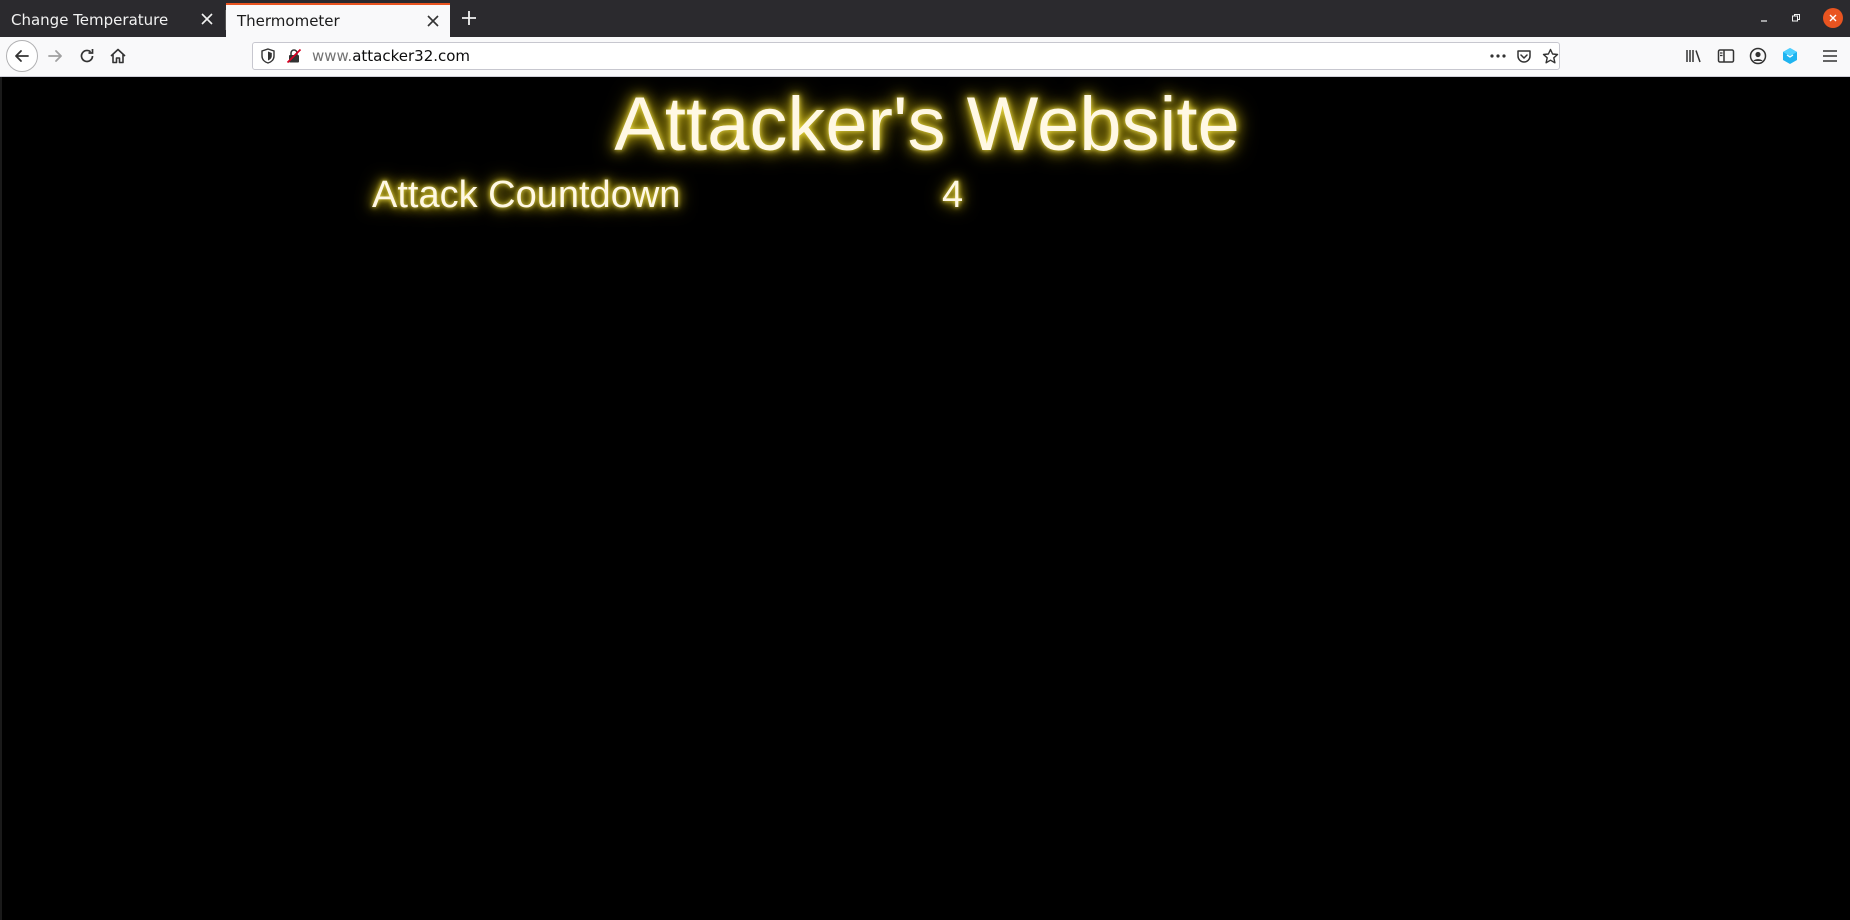  What do you see at coordinates (1764, 21) in the screenshot?
I see `minimize-icon` at bounding box center [1764, 21].